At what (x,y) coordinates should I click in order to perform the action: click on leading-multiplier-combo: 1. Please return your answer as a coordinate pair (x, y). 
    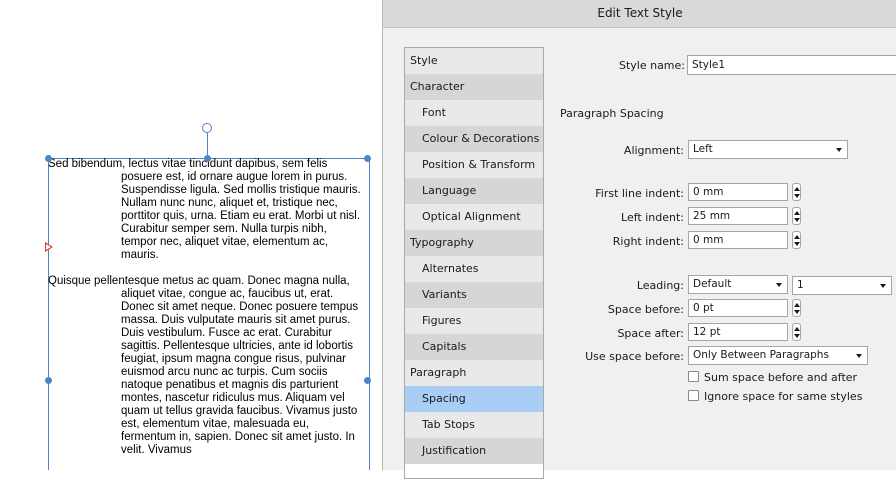
    Looking at the image, I should click on (842, 285).